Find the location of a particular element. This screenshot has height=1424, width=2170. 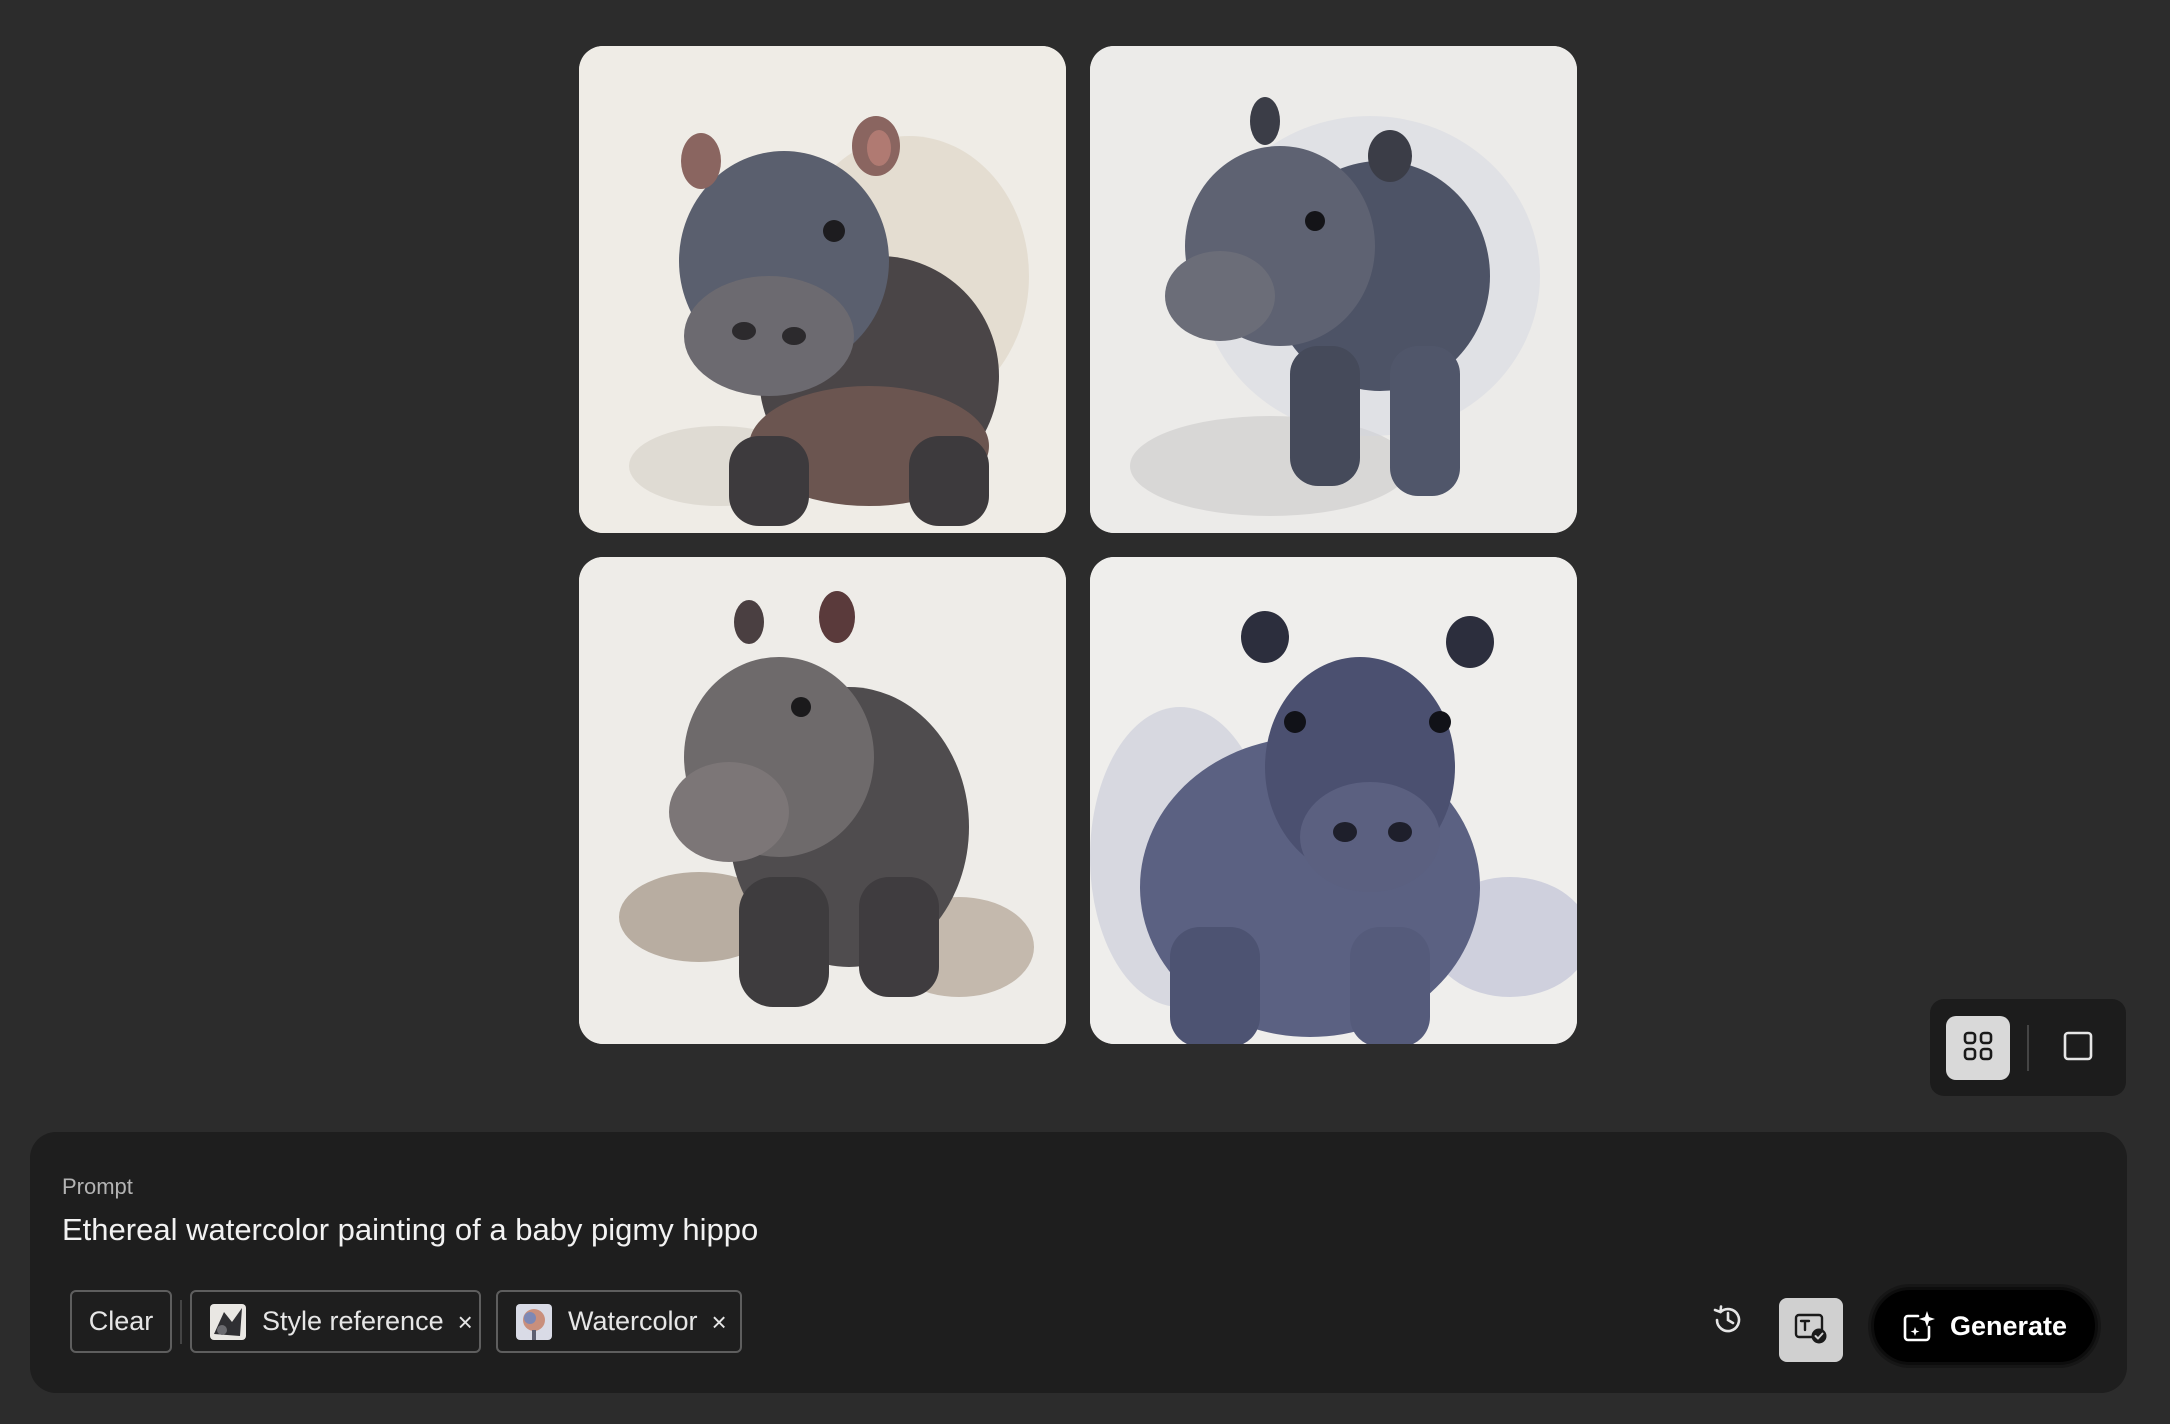

style-reference-label: Style reference is located at coordinates (353, 1321).